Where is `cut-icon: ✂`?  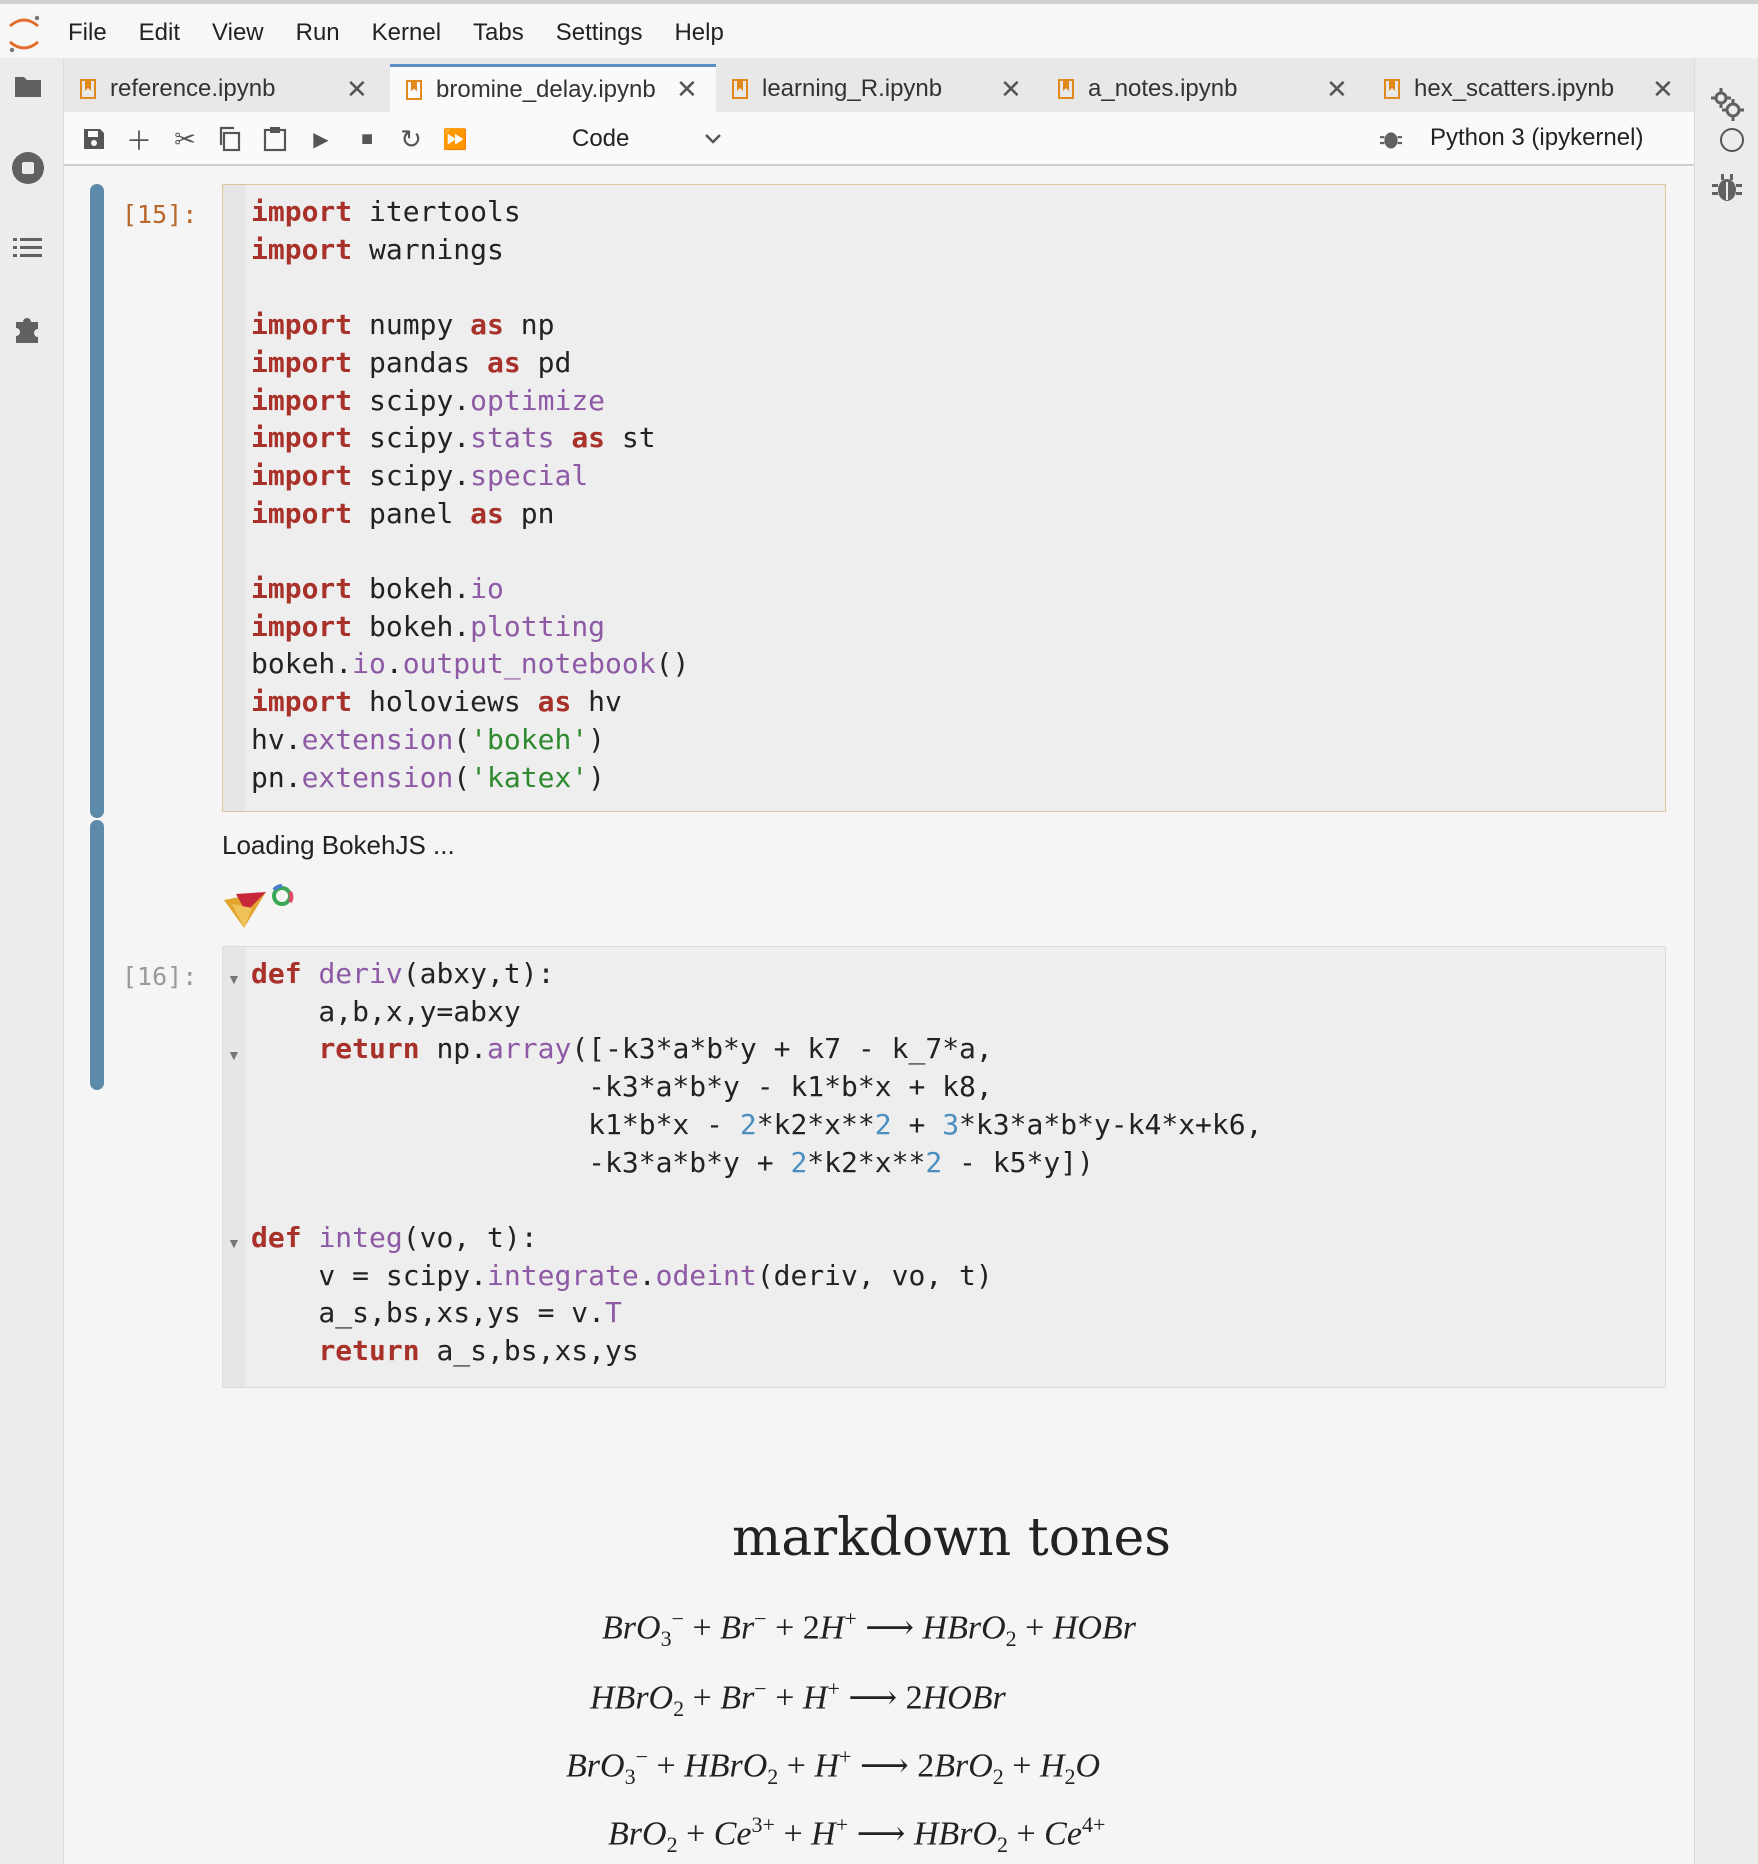
cut-icon: ✂ is located at coordinates (185, 139).